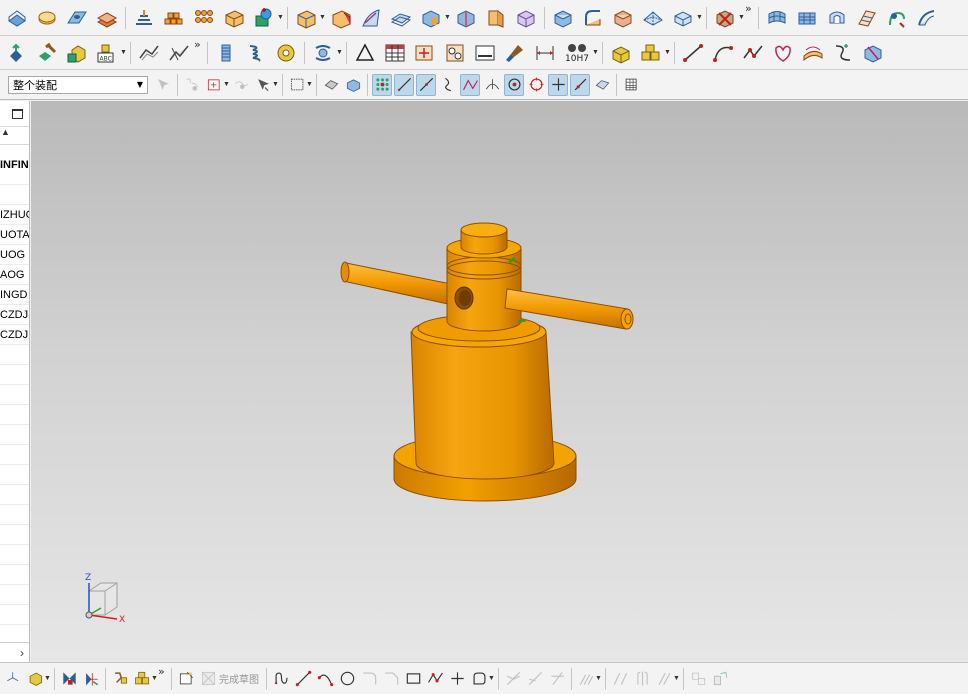 This screenshot has height=694, width=968. I want to click on selection-filter-dropdown: 整个装配 ▼, so click(78, 84).